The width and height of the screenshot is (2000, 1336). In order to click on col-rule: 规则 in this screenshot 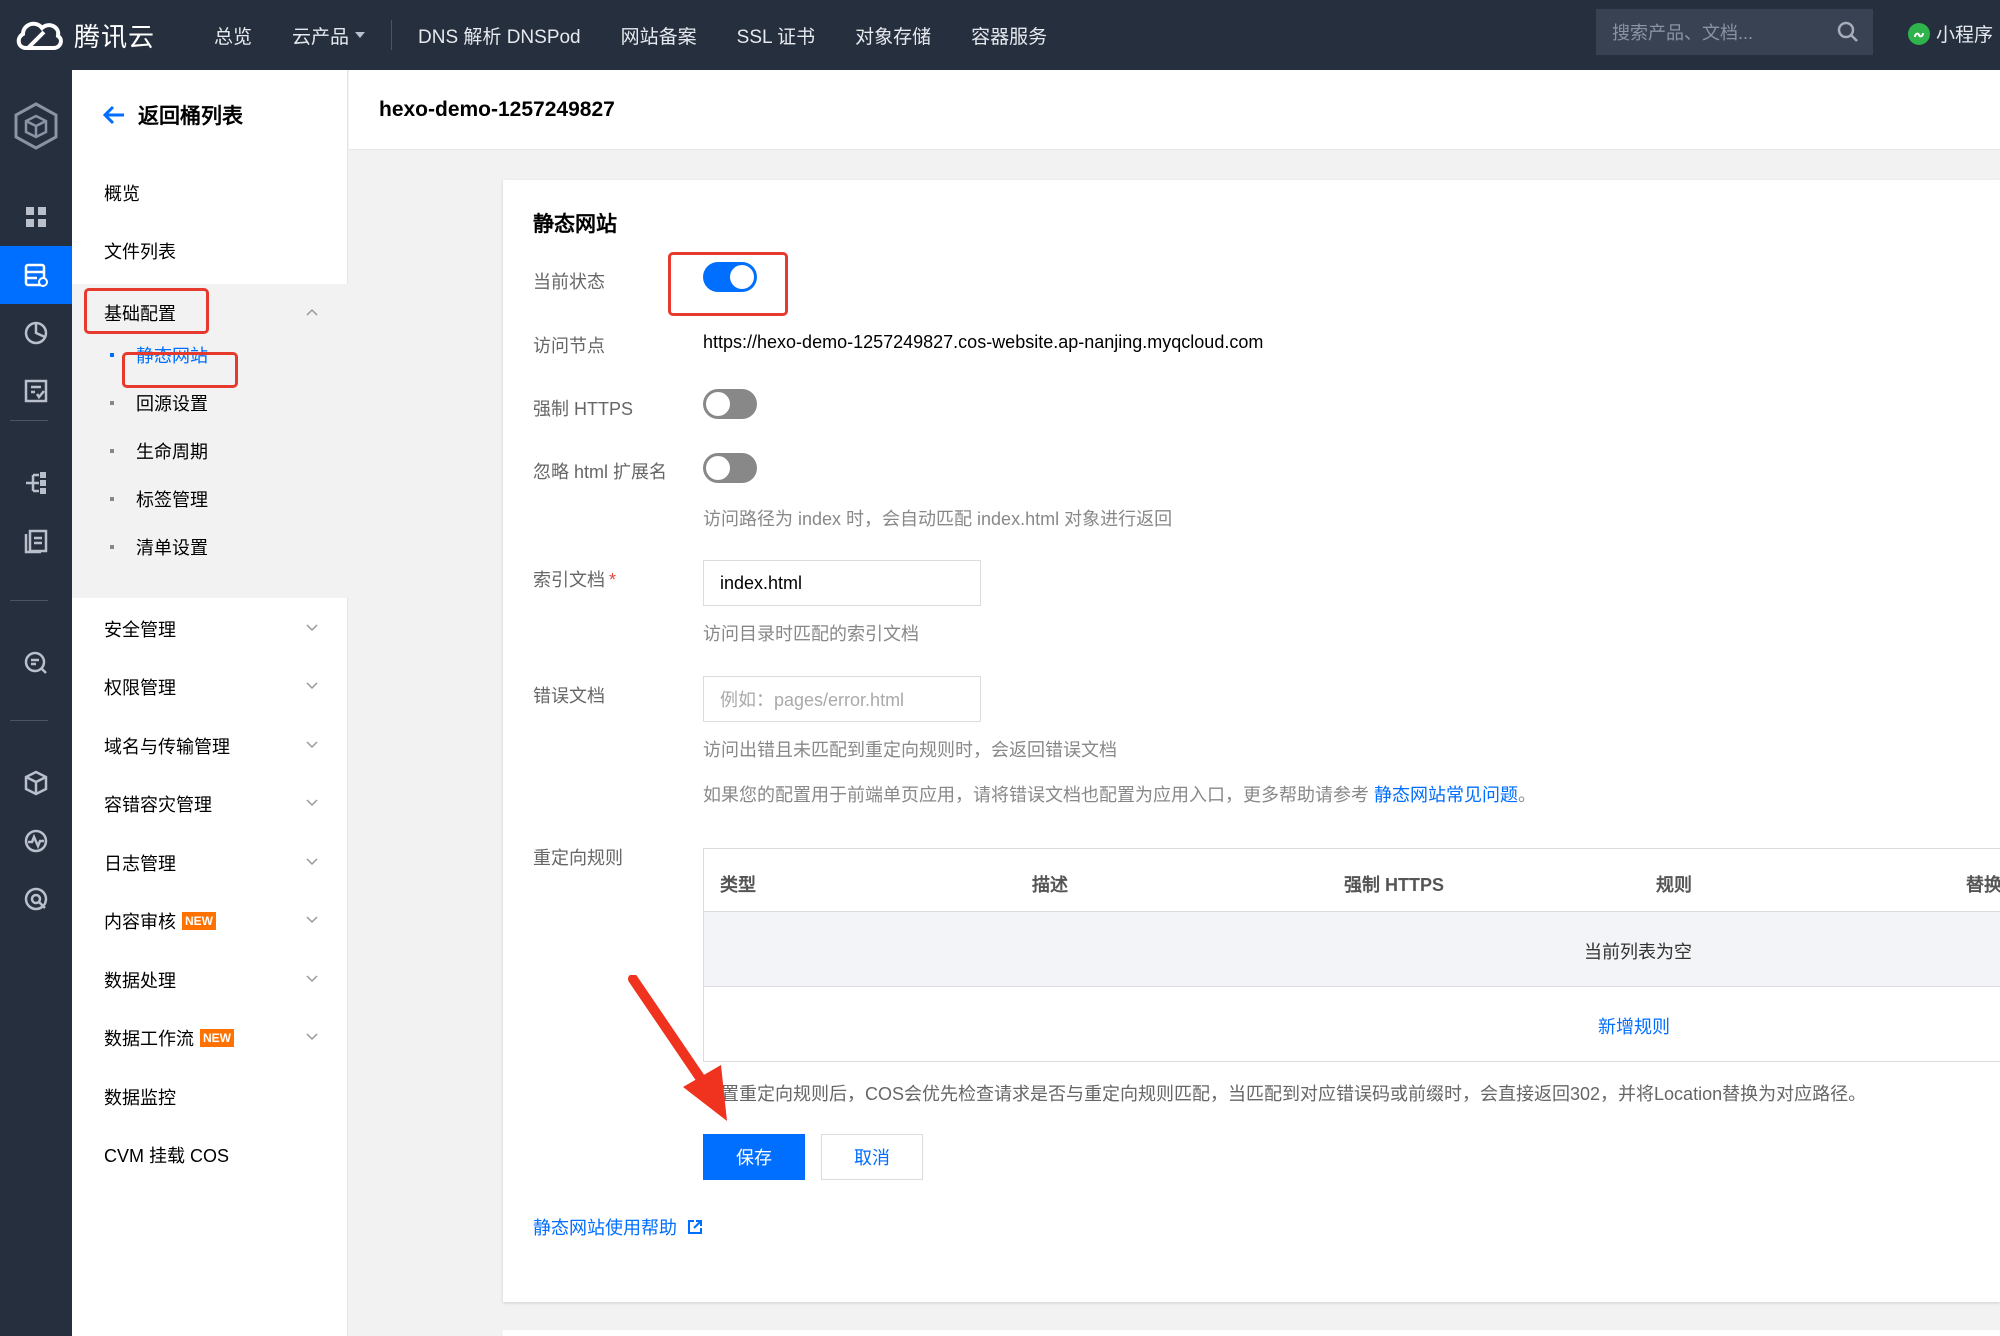, I will do `click(1674, 885)`.